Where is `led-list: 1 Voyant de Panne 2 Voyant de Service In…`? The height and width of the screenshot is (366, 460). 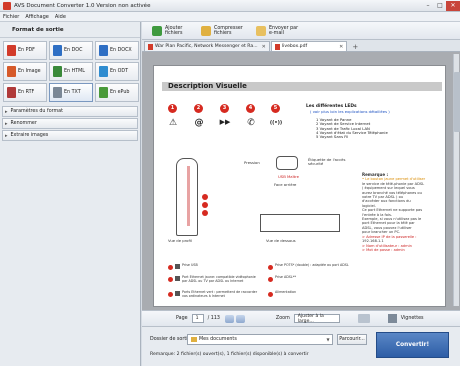 led-list: 1 Voyant de Panne 2 Voyant de Service In… is located at coordinates (352, 128).